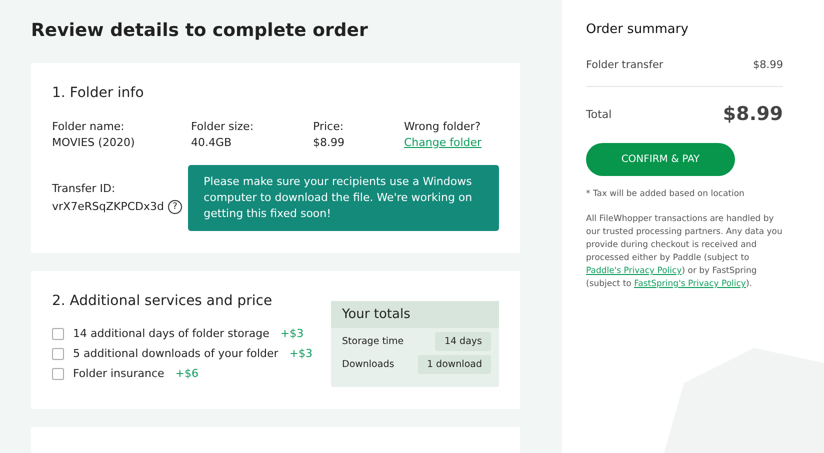 This screenshot has width=824, height=453. I want to click on privacy-policy-link: FastSpring's Privacy Policy, so click(690, 284).